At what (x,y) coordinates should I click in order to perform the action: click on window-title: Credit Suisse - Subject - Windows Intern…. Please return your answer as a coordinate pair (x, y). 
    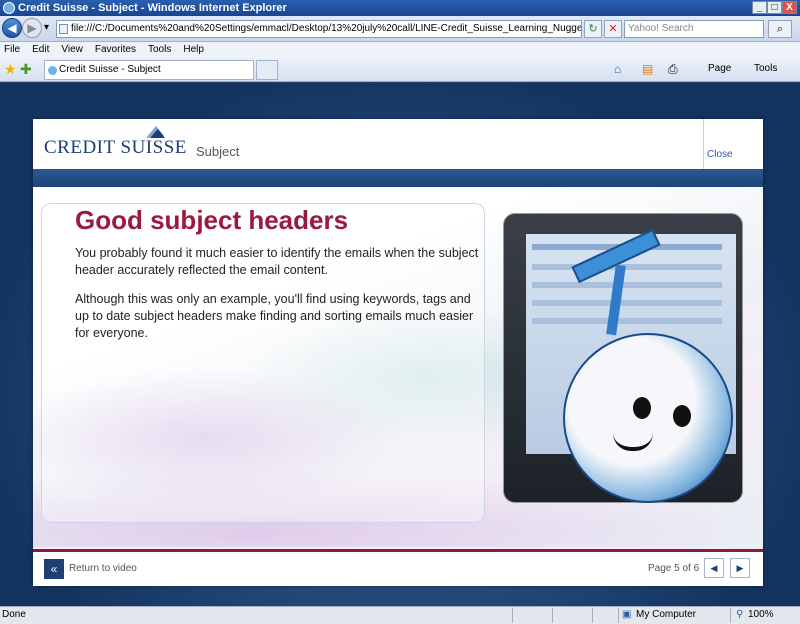
    Looking at the image, I should click on (152, 8).